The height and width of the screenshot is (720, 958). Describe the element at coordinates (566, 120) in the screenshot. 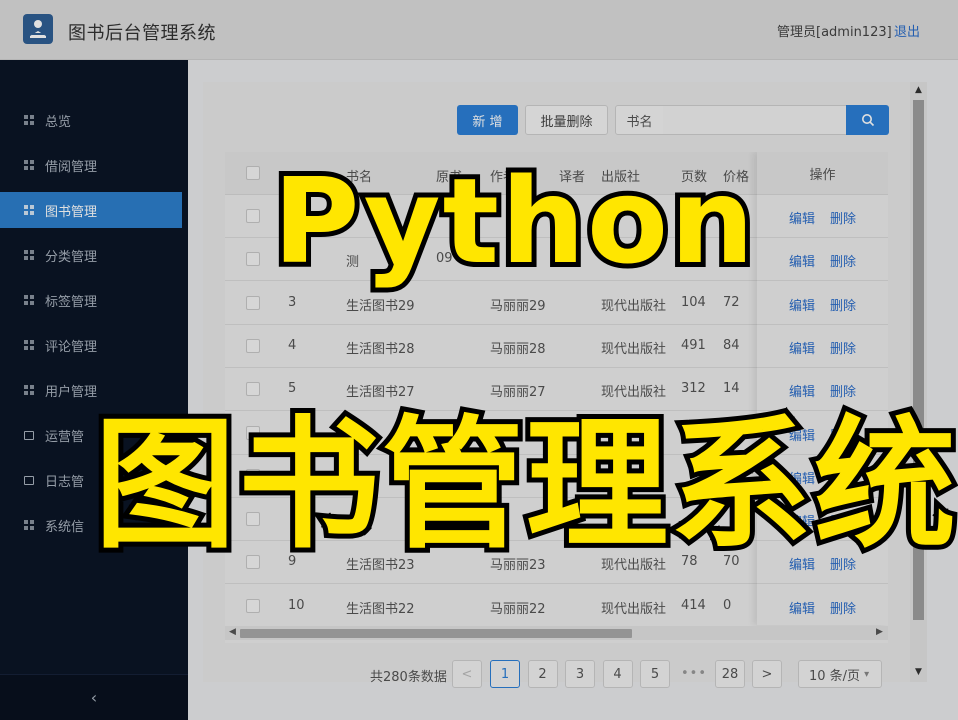

I see `batch-delete-button: 批量删除` at that location.